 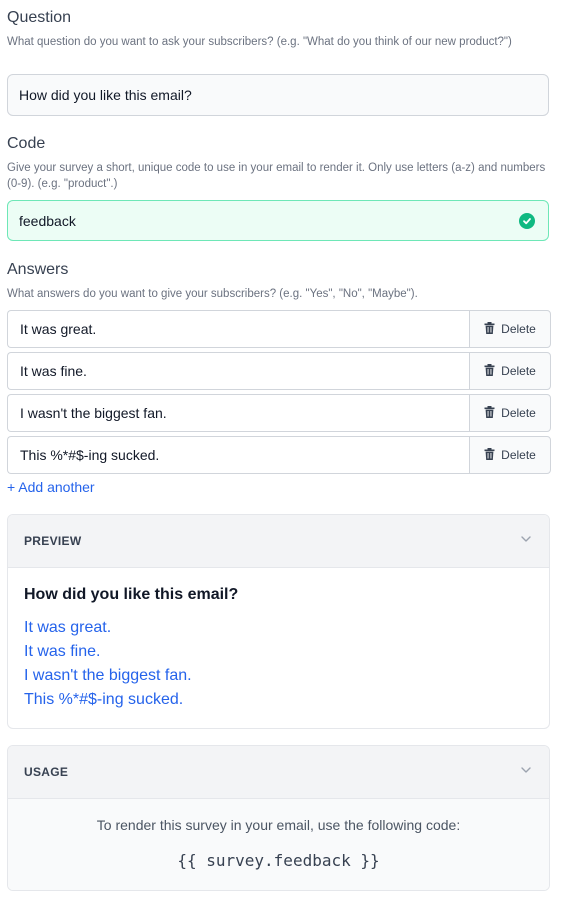 I want to click on usage-title: USAGE, so click(x=46, y=772).